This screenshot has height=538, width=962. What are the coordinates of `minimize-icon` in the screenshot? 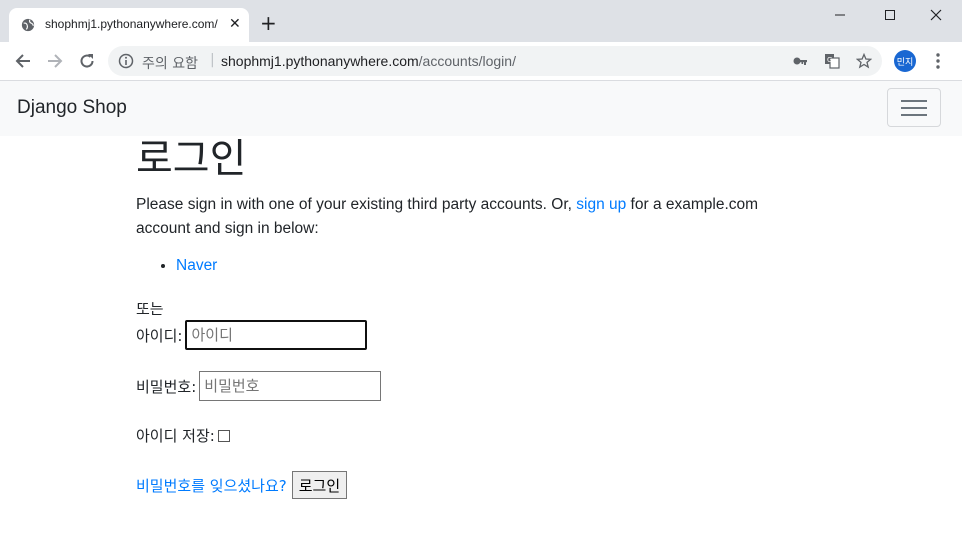 It's located at (840, 15).